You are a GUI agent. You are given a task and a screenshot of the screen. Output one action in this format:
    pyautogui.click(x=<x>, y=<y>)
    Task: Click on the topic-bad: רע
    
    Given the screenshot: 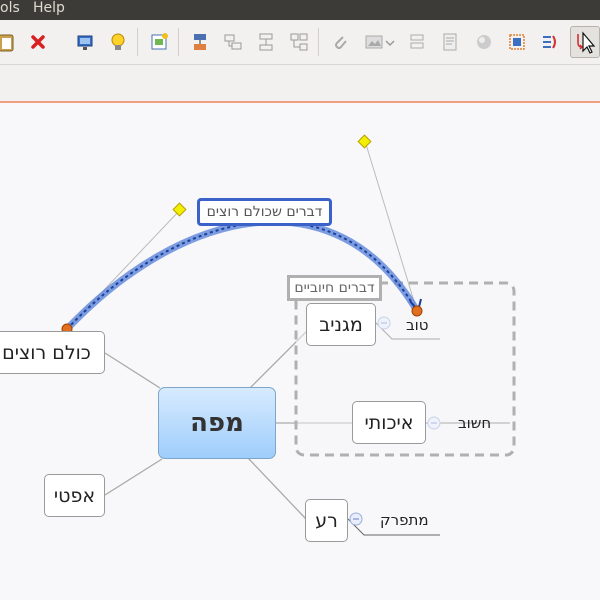 What is the action you would take?
    pyautogui.click(x=326, y=520)
    